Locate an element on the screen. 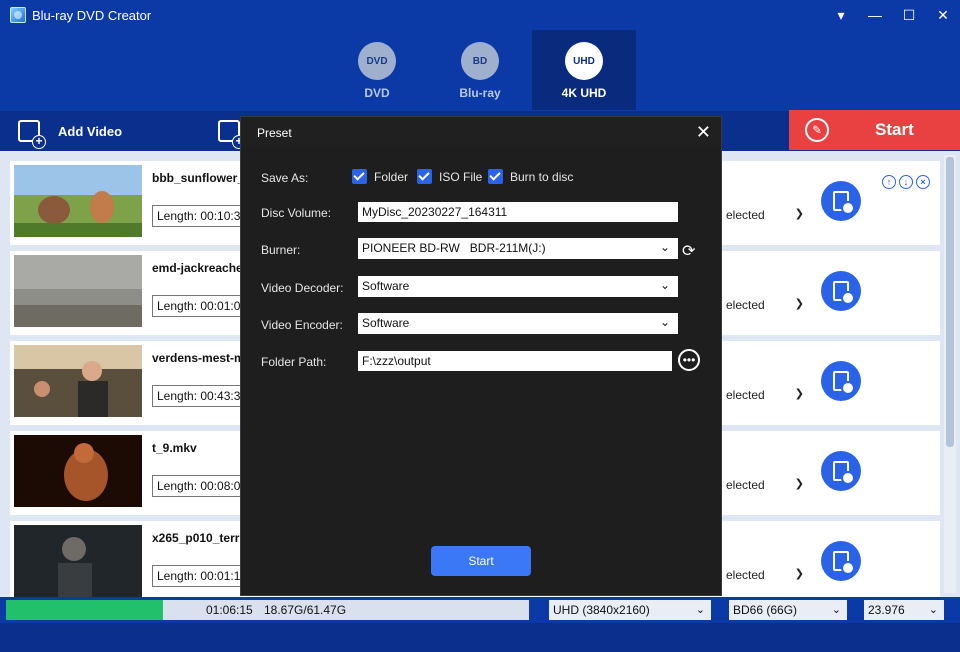 The height and width of the screenshot is (652, 960). row-controls: ↑ ↓ × is located at coordinates (906, 182).